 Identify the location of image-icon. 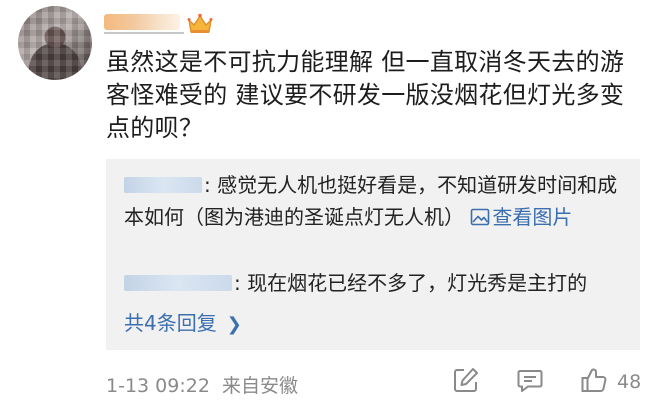
(480, 217).